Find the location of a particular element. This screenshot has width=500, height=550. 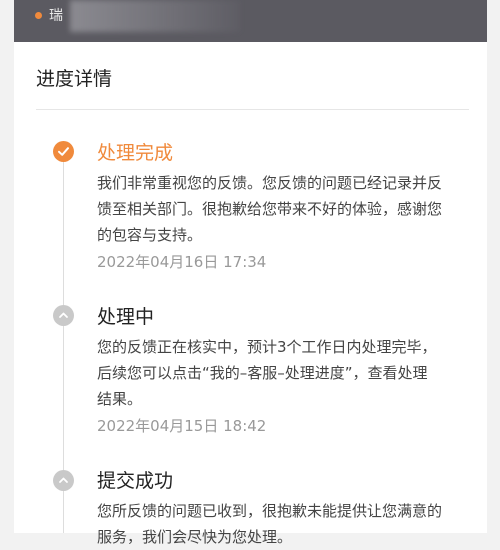

divider is located at coordinates (252, 109).